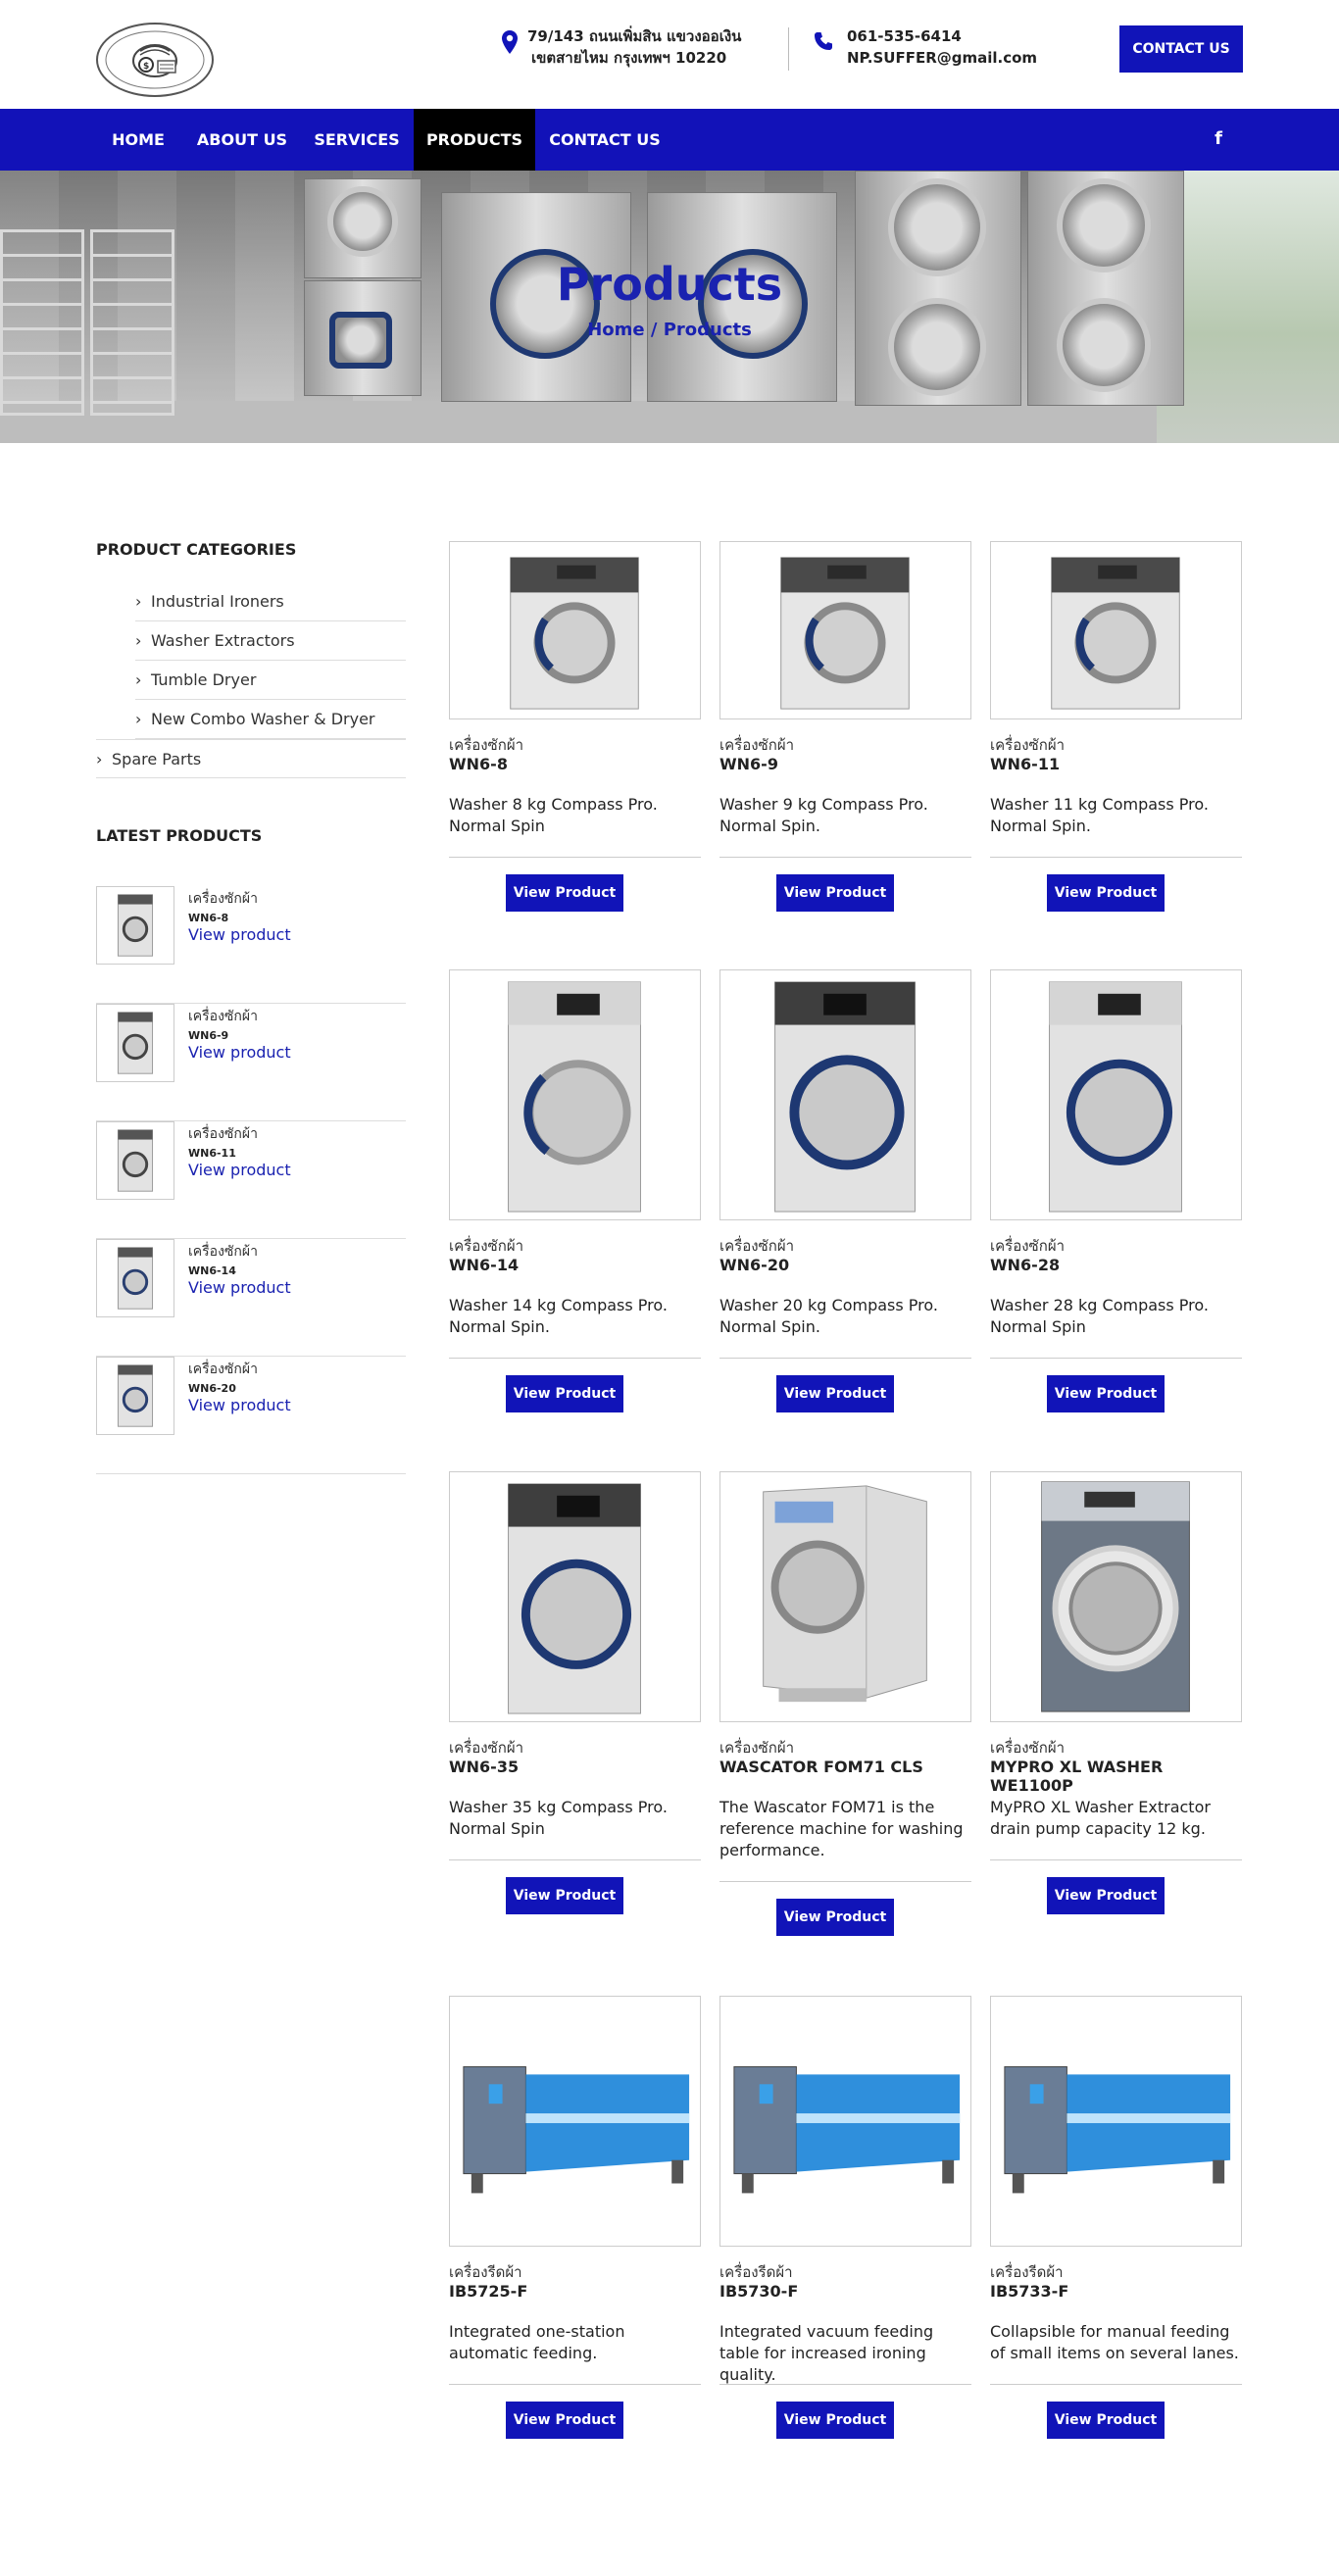 This screenshot has height=2576, width=1339. What do you see at coordinates (270, 601) in the screenshot?
I see `category-industrial-ironers: › Industrial Ironers` at bounding box center [270, 601].